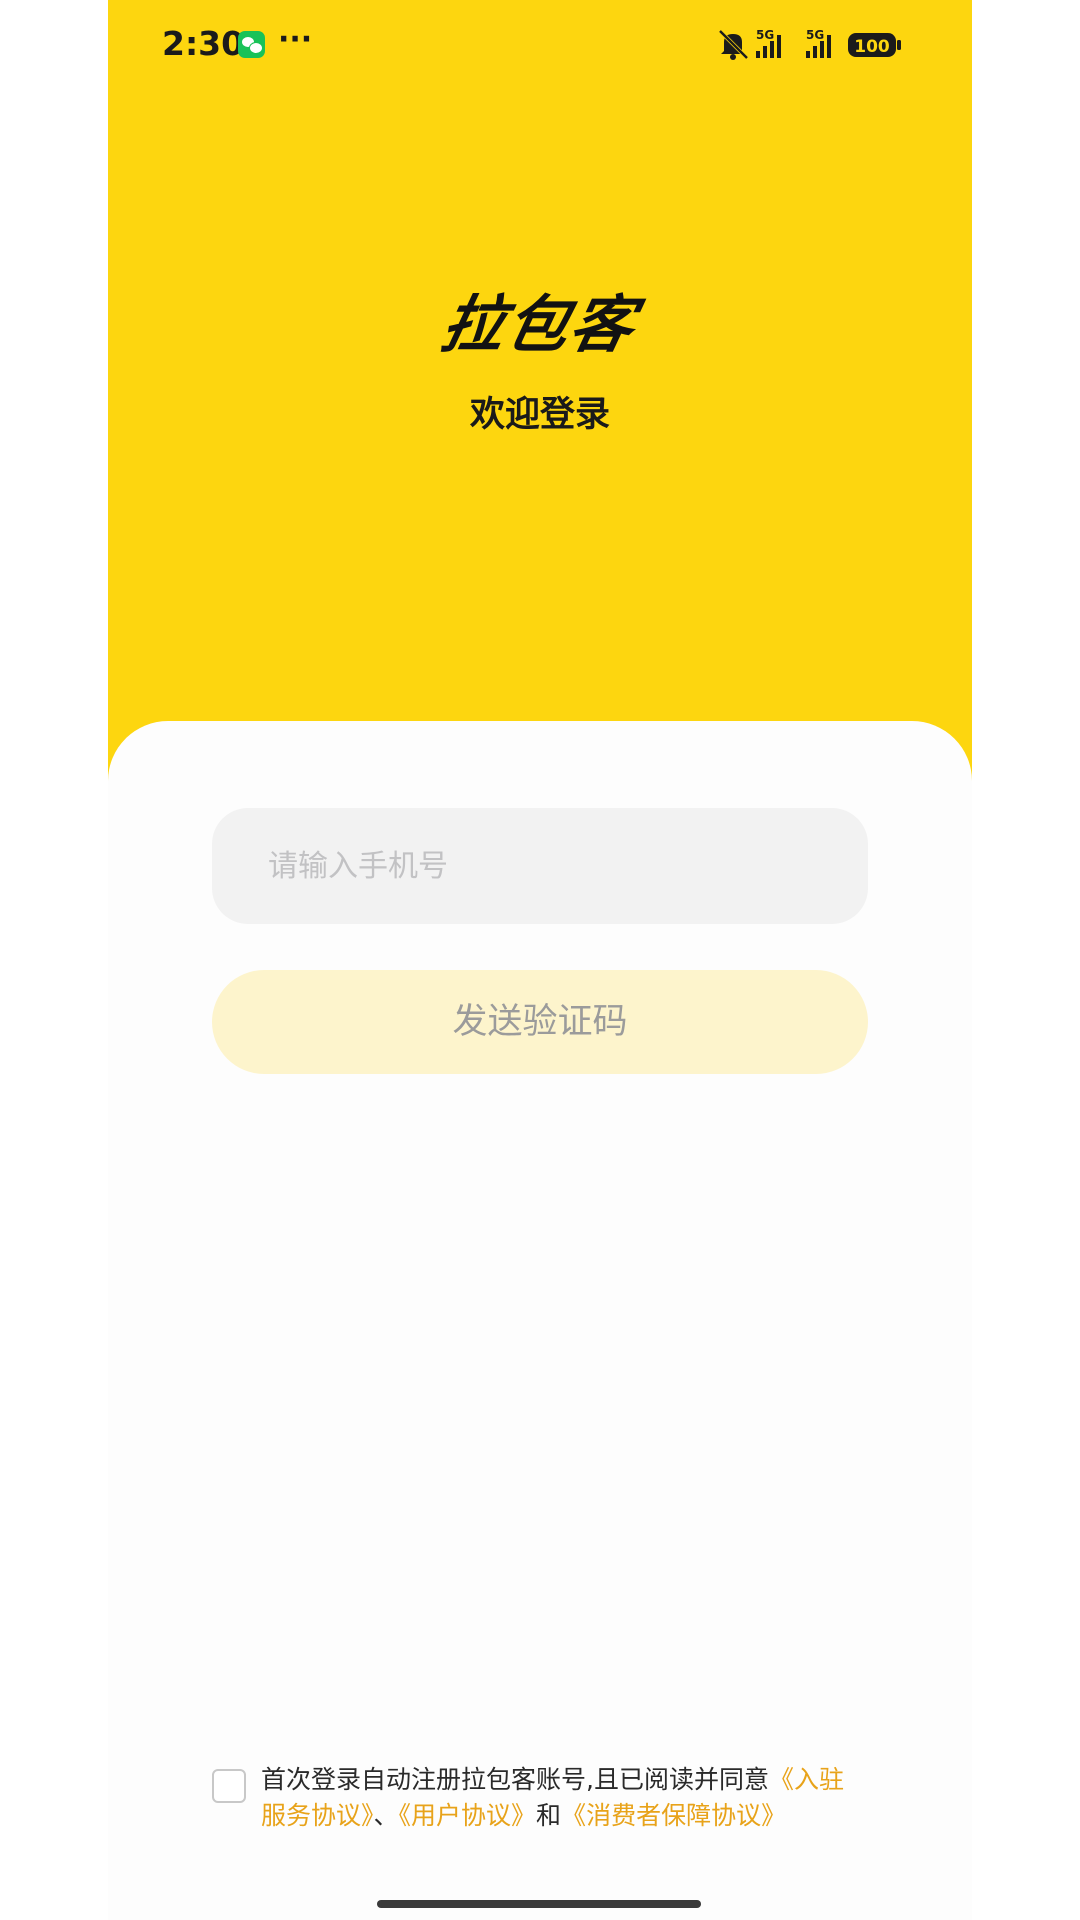  What do you see at coordinates (549, 1815) in the screenshot?
I see `agreement-and: 和` at bounding box center [549, 1815].